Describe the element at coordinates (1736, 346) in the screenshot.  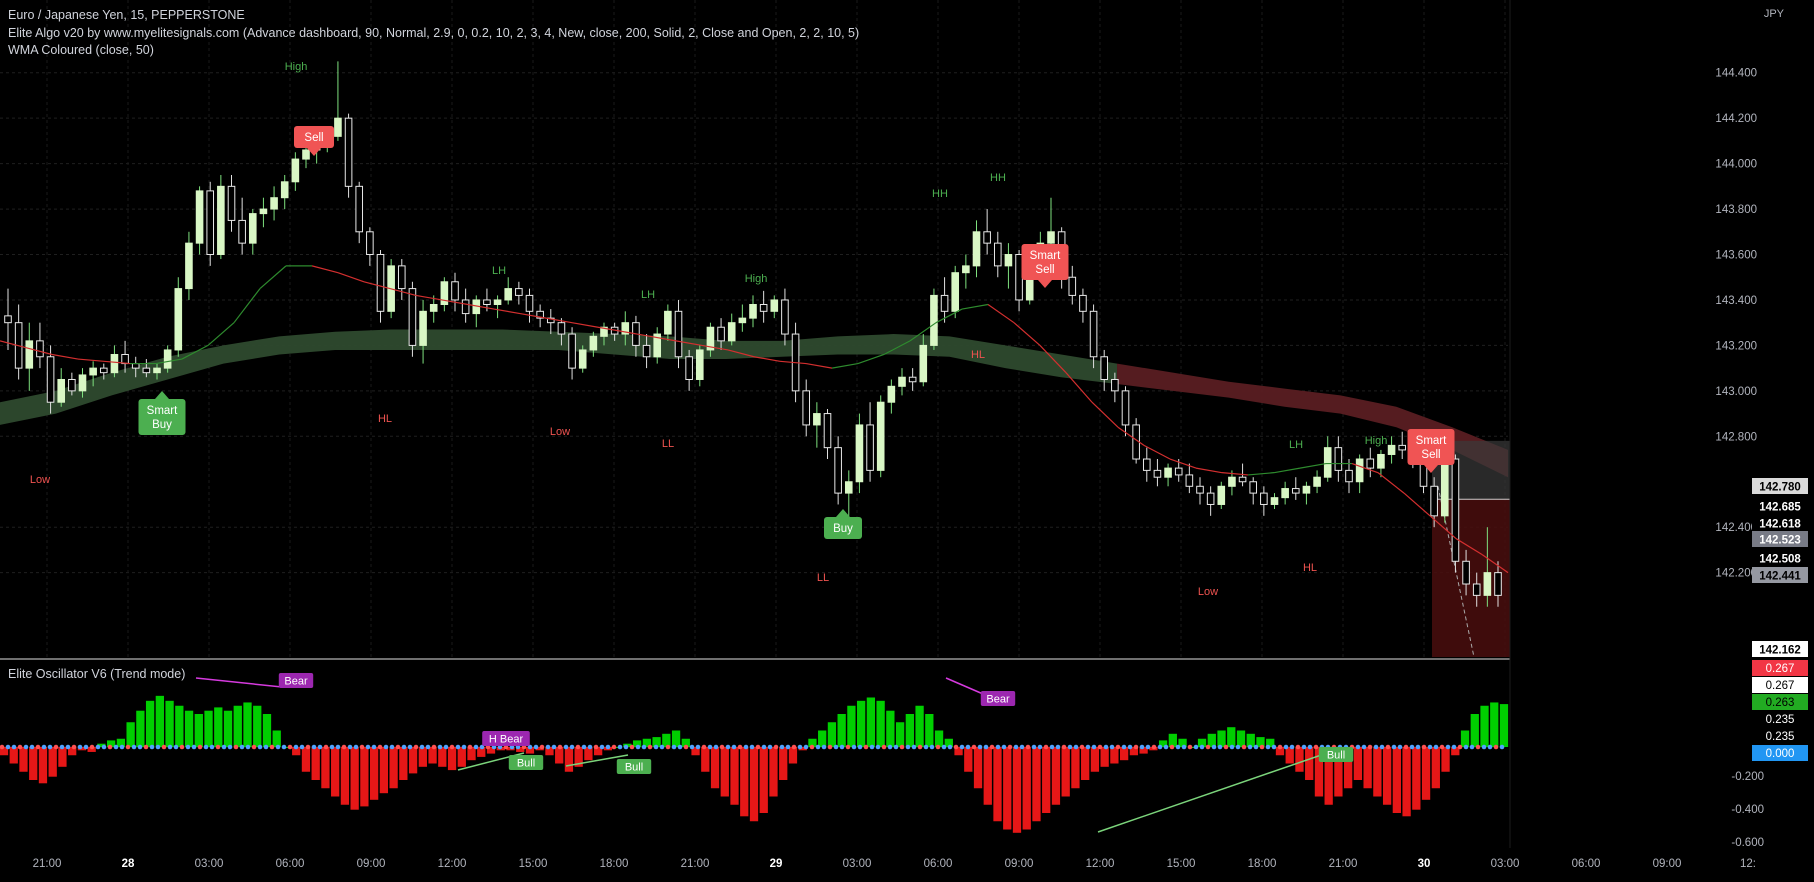
I see `price-tick-label: 143.200` at that location.